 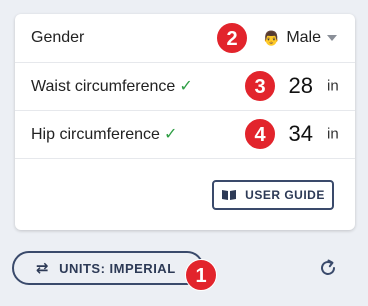 I want to click on male-face-icon: 👨, so click(x=271, y=37).